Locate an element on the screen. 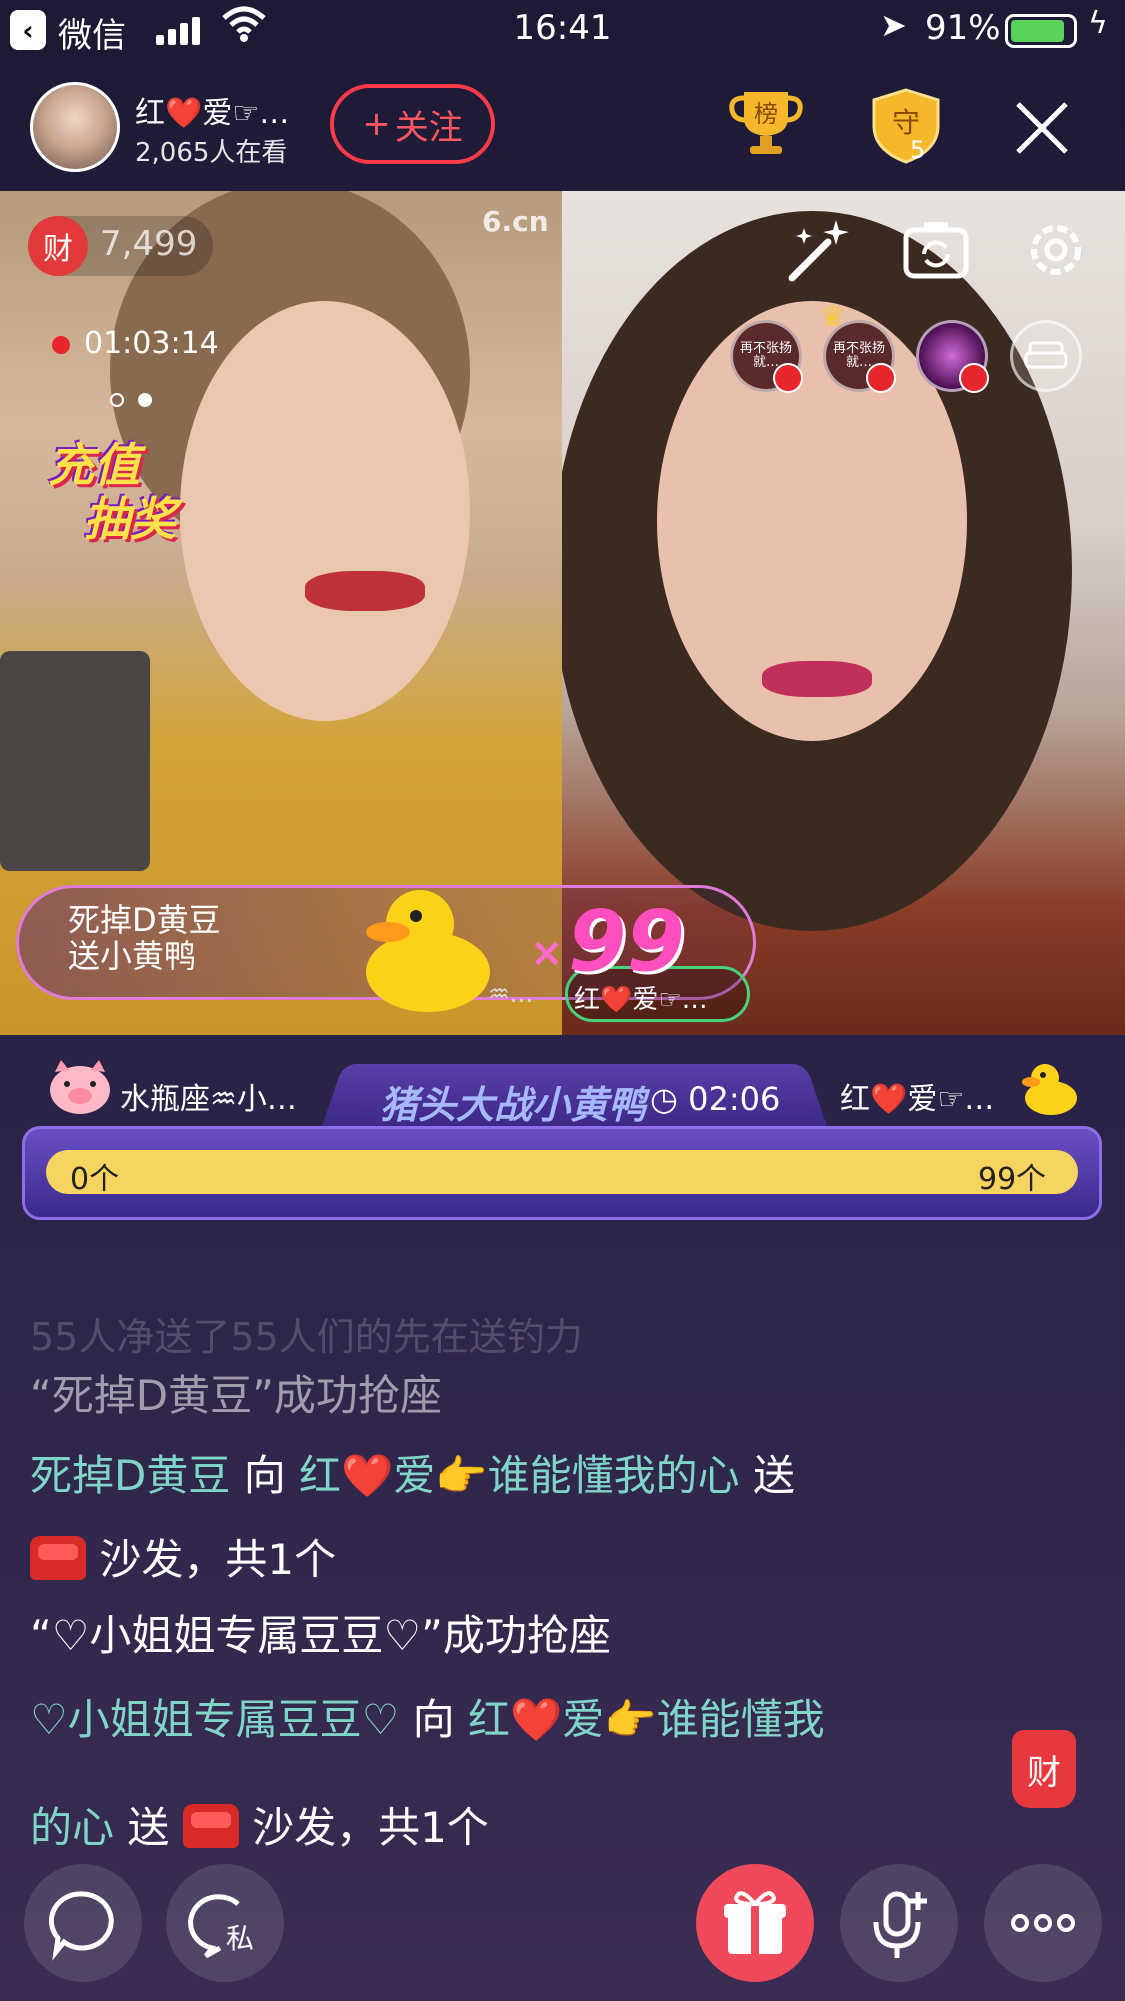 Image resolution: width=1125 pixels, height=2001 pixels. watermark-logo: 6.cn is located at coordinates (515, 221).